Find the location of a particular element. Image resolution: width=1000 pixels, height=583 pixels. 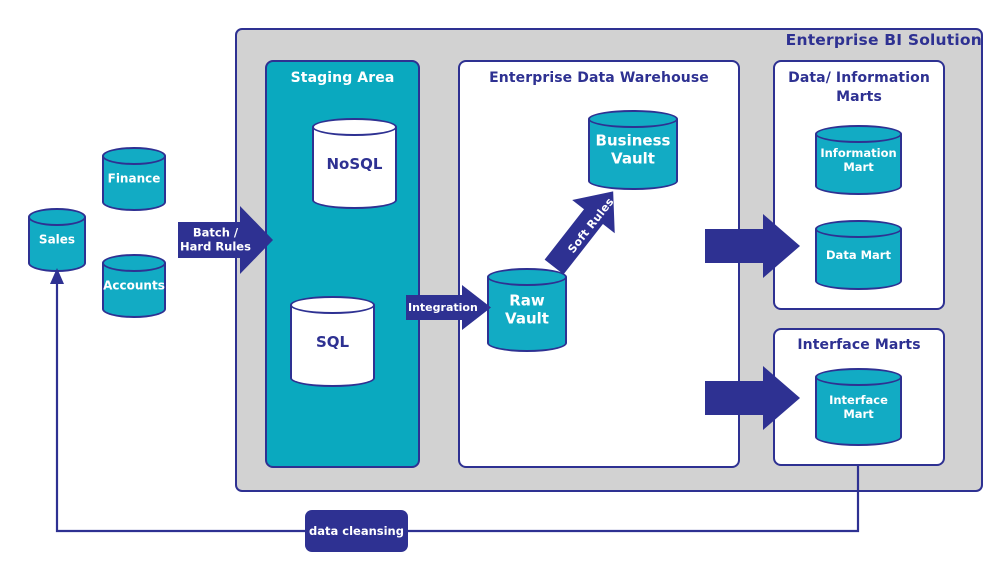

staging-cylinder-nosql: NoSQL is located at coordinates (354, 163).